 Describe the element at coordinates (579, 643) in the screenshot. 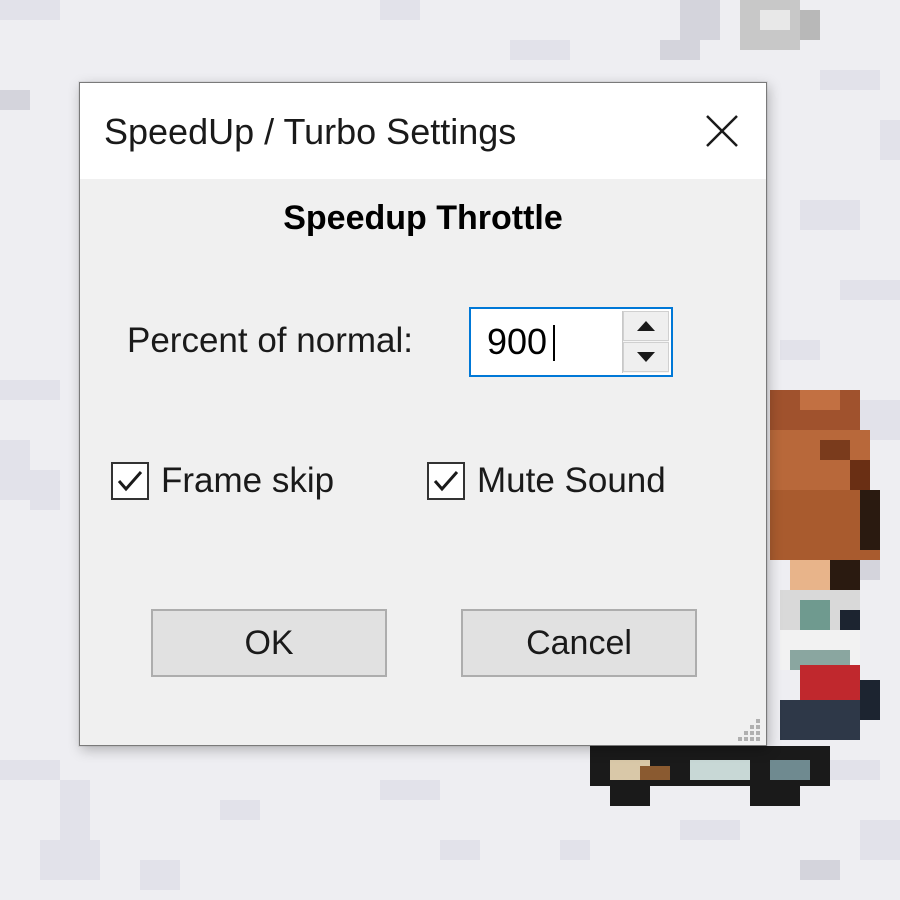

I see `cancel-button: Cancel` at that location.